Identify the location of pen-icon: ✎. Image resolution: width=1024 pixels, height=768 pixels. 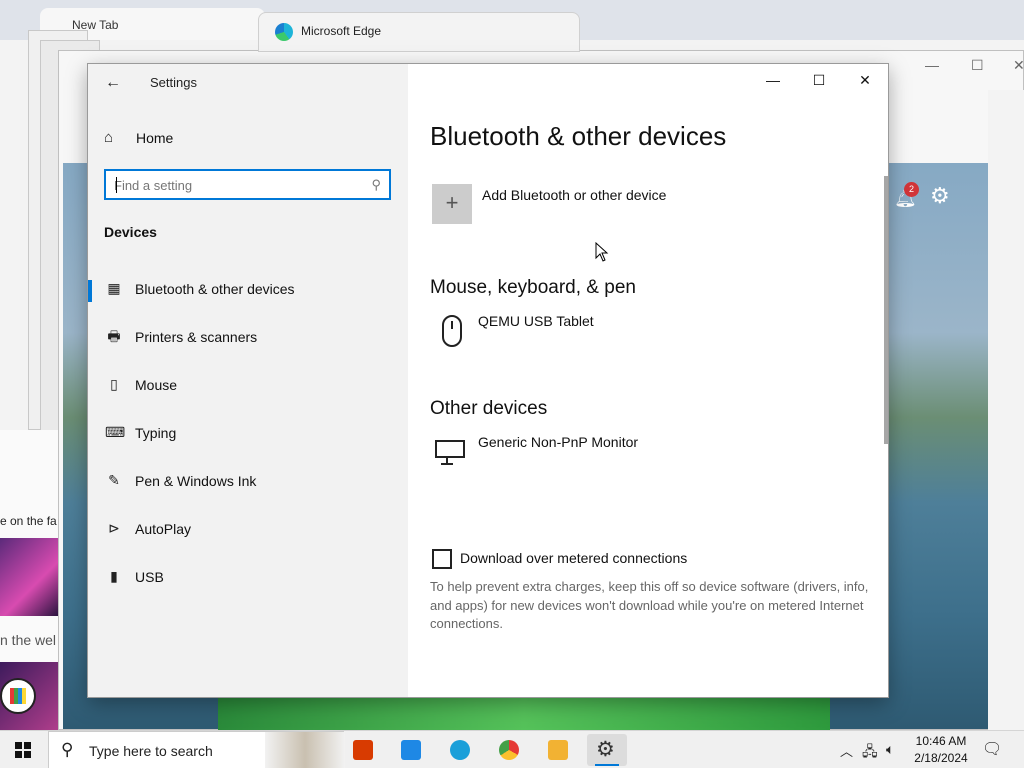
(114, 480).